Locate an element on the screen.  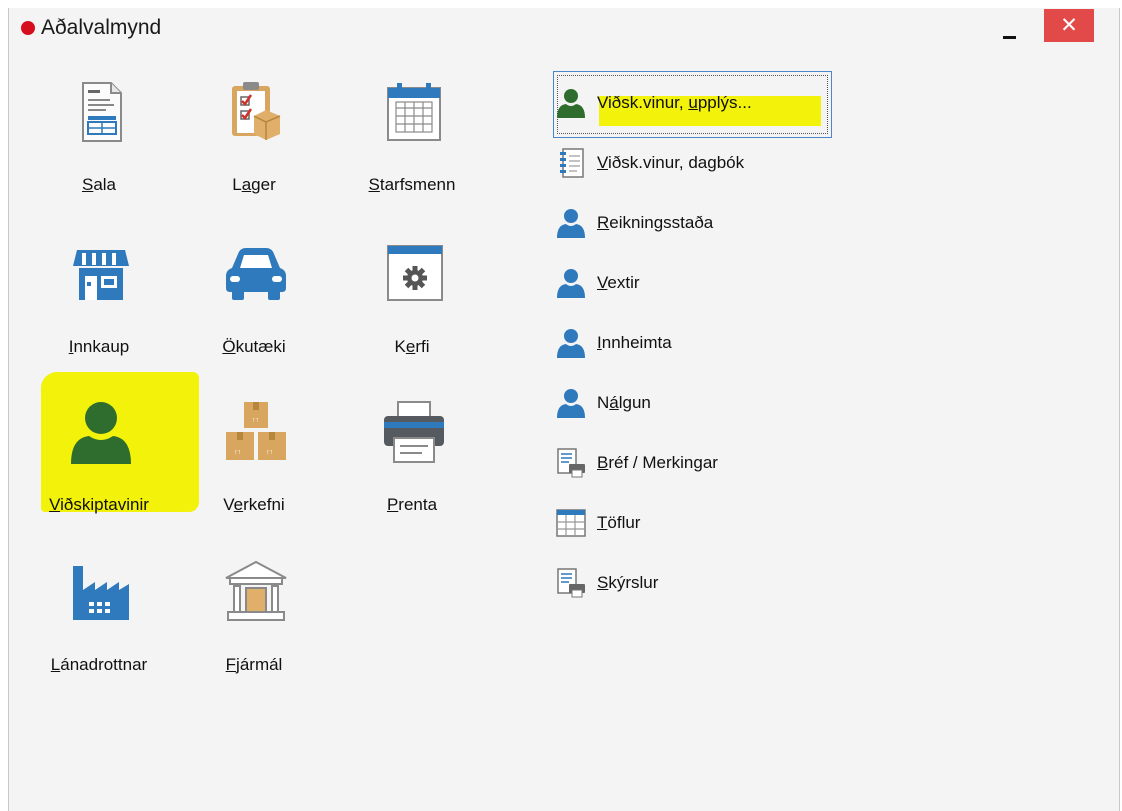
tile-okutaeki: Ökutæki is located at coordinates (254, 307).